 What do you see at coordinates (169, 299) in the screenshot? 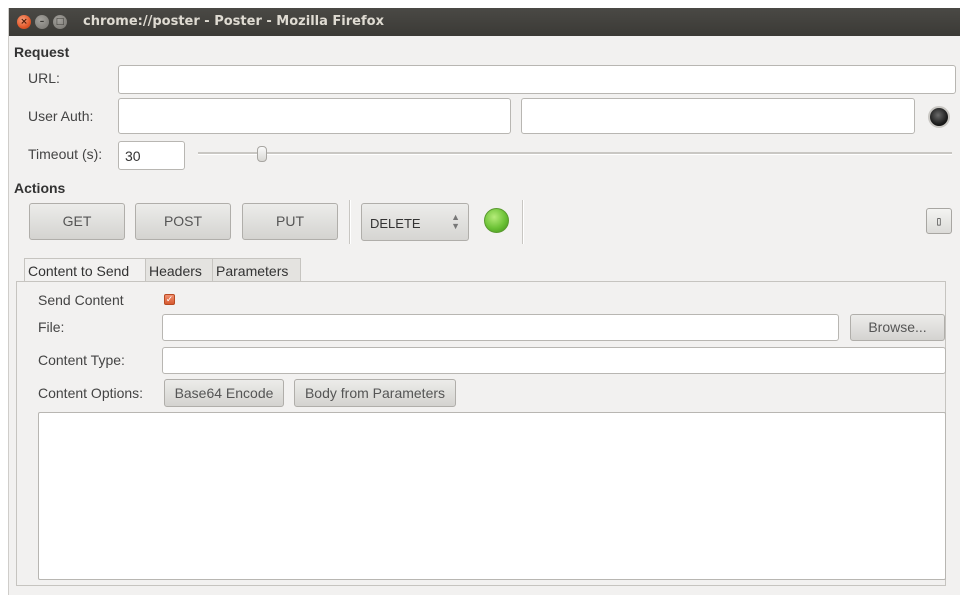
I see `send-content-checkbox: ✓` at bounding box center [169, 299].